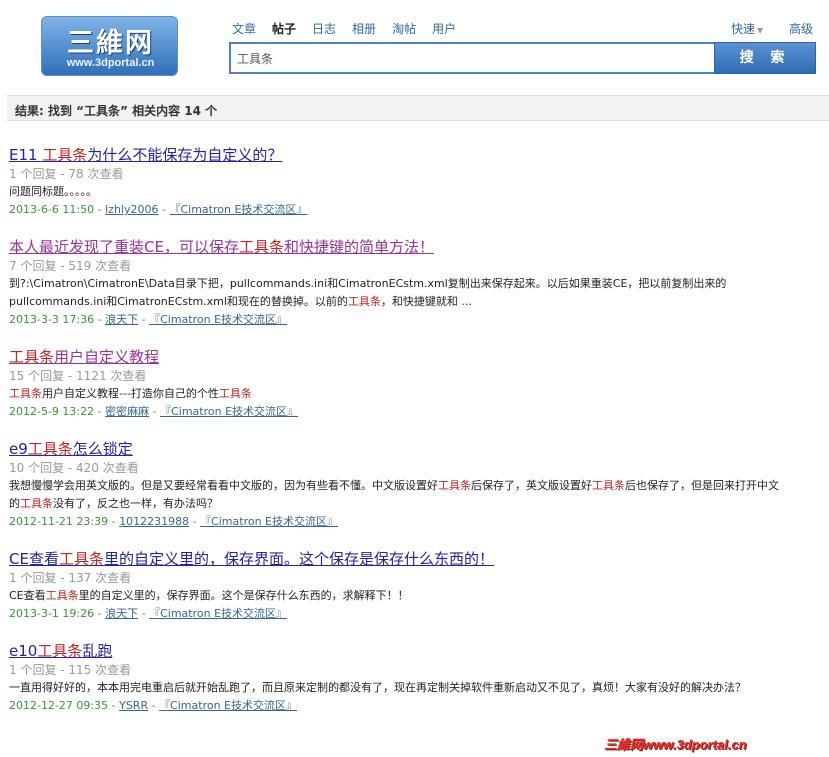 The height and width of the screenshot is (757, 829). I want to click on result-title-link: 本人最近发现了重装CE，可以保存工具条和快捷键的简单方法！, so click(221, 247).